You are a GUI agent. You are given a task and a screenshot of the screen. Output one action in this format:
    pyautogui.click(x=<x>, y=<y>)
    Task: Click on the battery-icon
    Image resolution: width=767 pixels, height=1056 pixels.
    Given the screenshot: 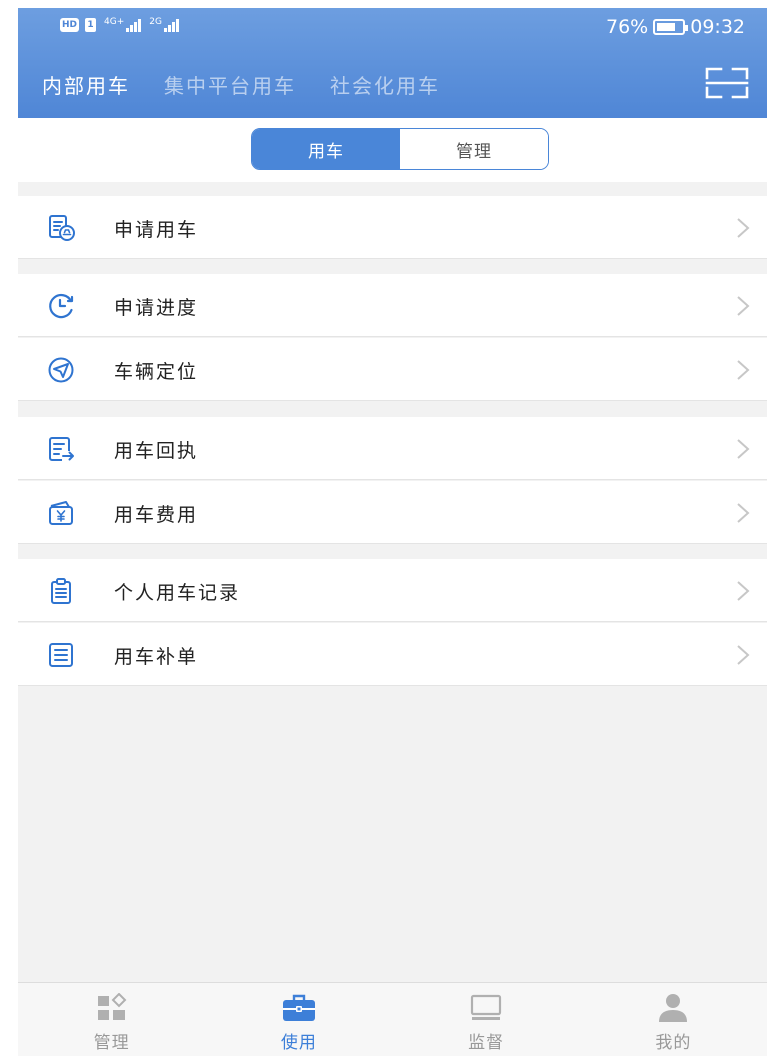 What is the action you would take?
    pyautogui.click(x=671, y=27)
    